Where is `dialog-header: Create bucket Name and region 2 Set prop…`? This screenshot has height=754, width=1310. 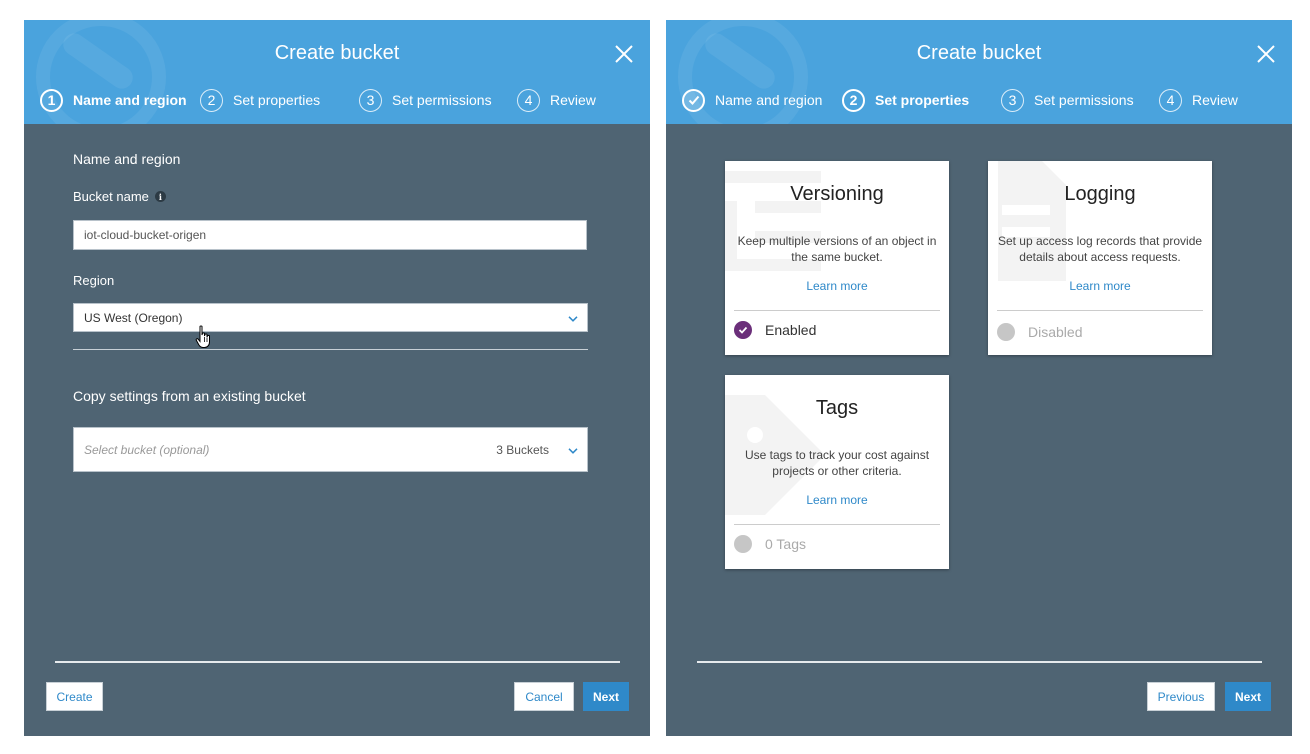 dialog-header: Create bucket Name and region 2 Set prop… is located at coordinates (979, 72).